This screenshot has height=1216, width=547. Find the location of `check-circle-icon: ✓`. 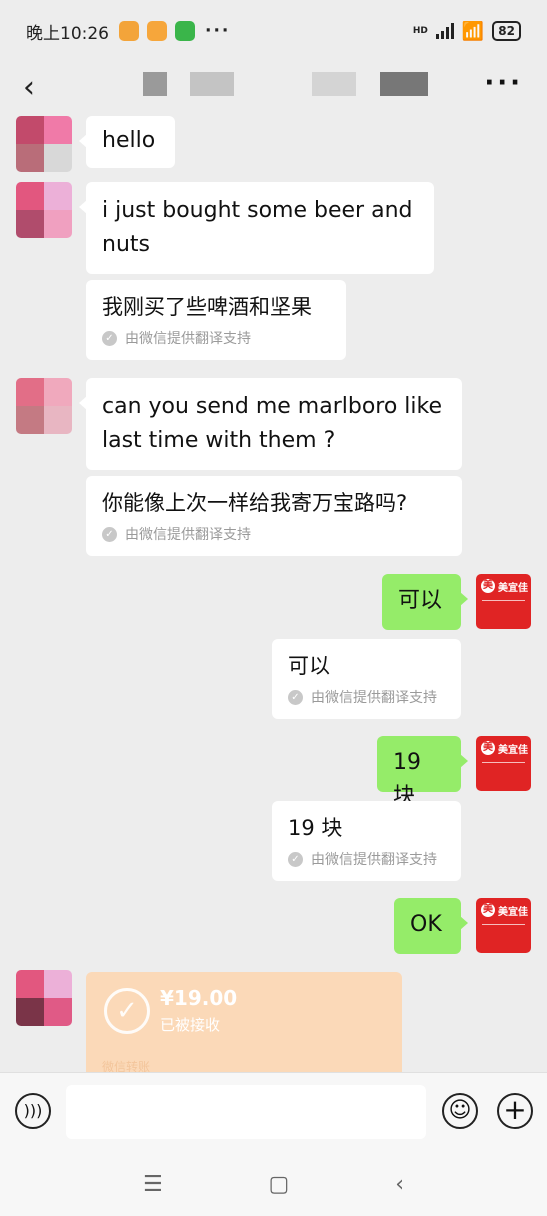

check-circle-icon: ✓ is located at coordinates (127, 1011).